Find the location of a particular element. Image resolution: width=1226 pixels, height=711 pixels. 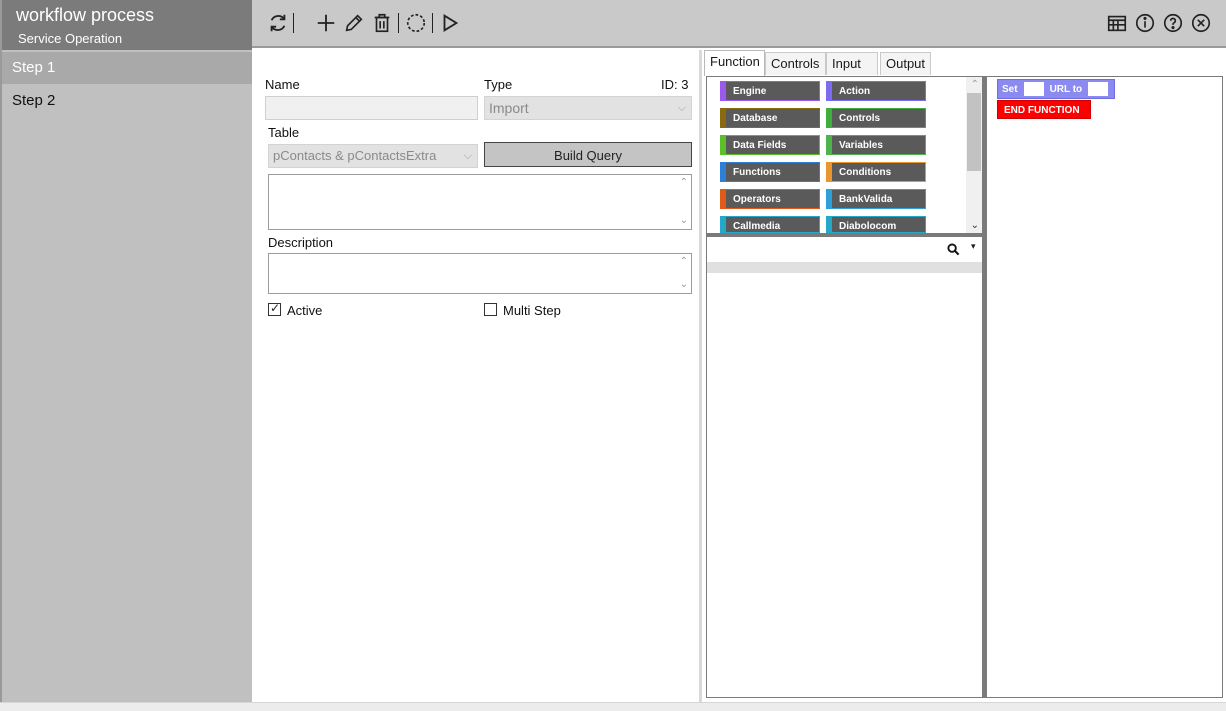

app-title: workflow process is located at coordinates (85, 15).